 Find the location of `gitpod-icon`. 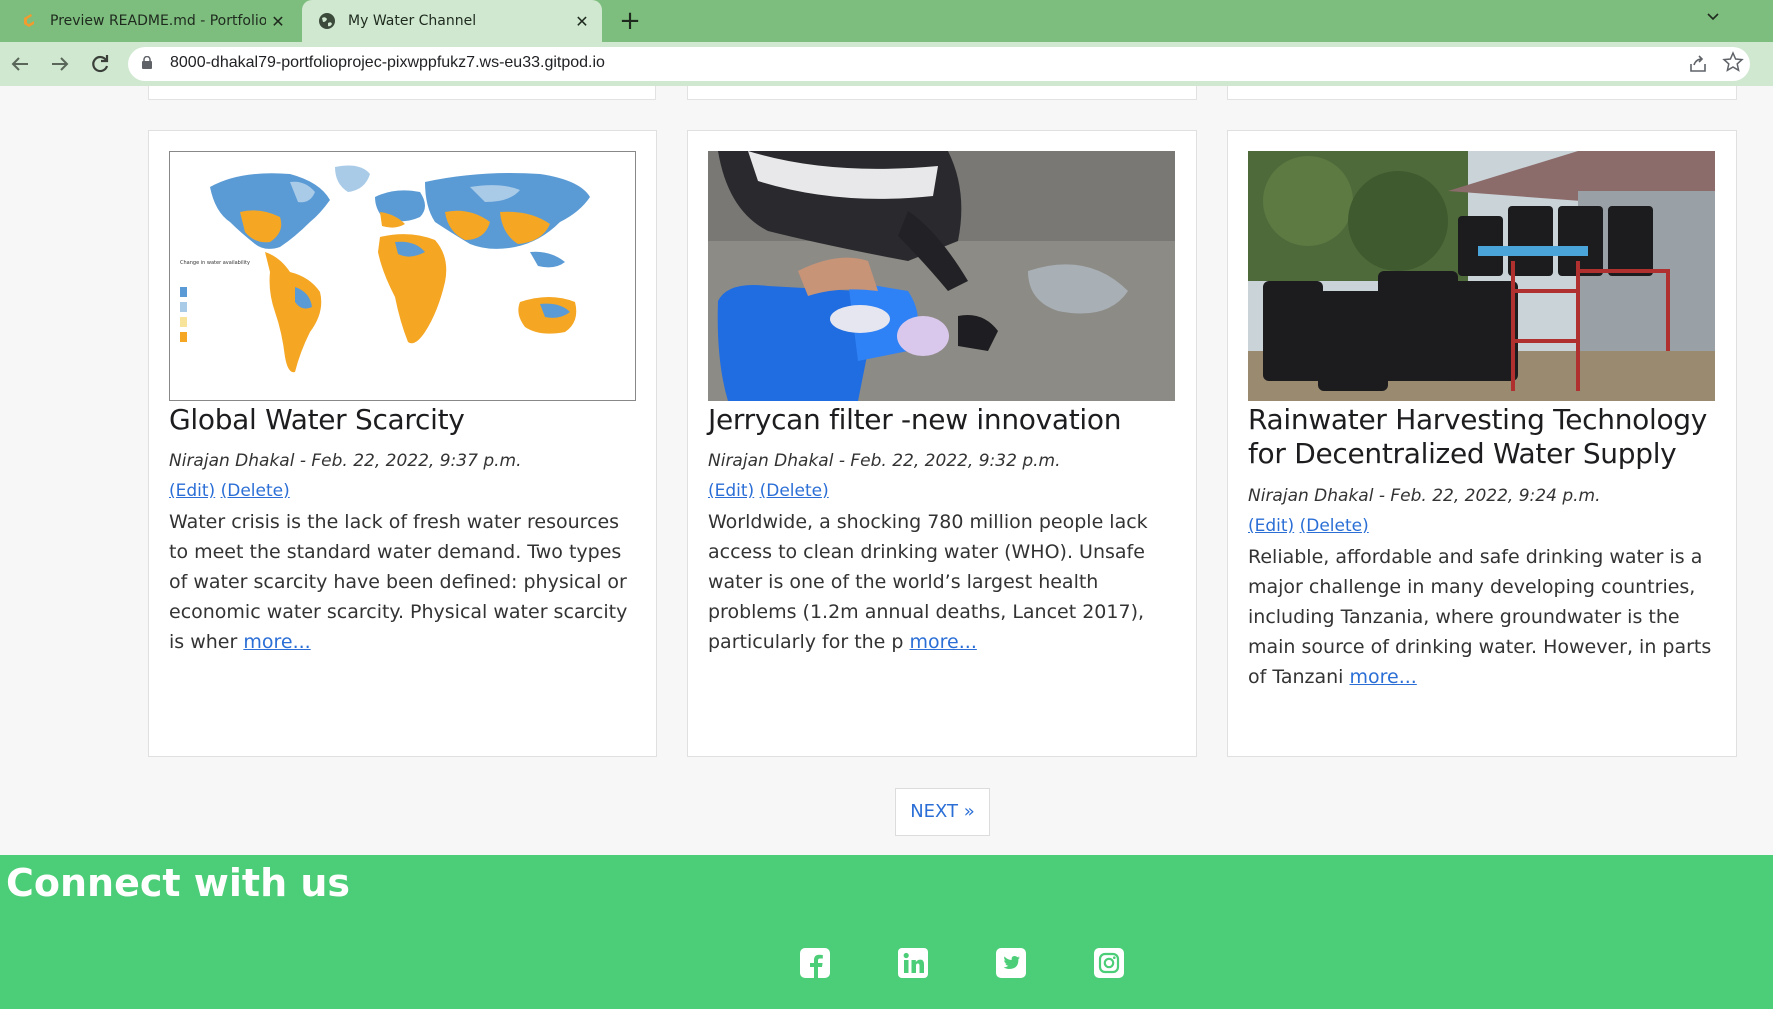

gitpod-icon is located at coordinates (29, 20).